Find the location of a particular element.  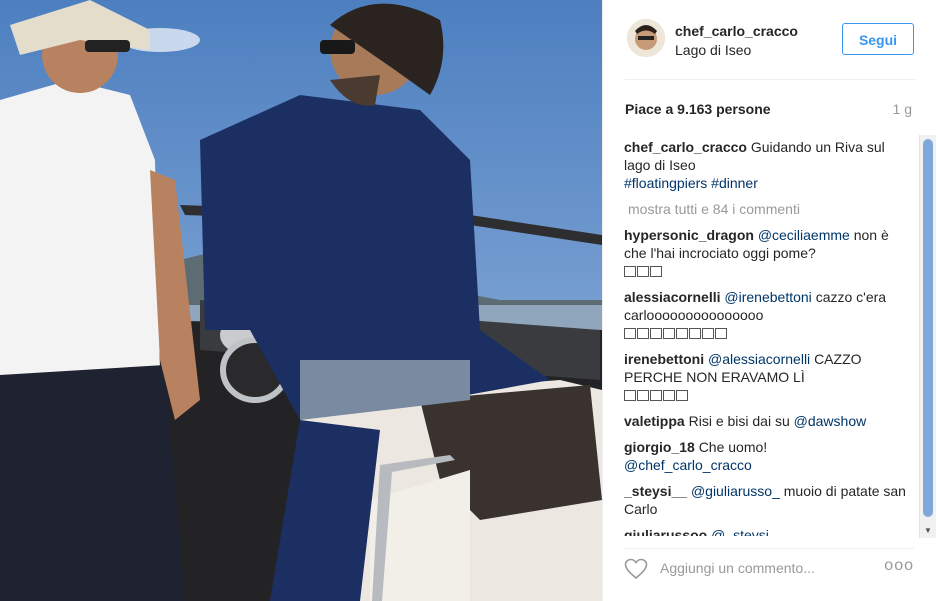

comment-mention: @dawshow is located at coordinates (830, 421).